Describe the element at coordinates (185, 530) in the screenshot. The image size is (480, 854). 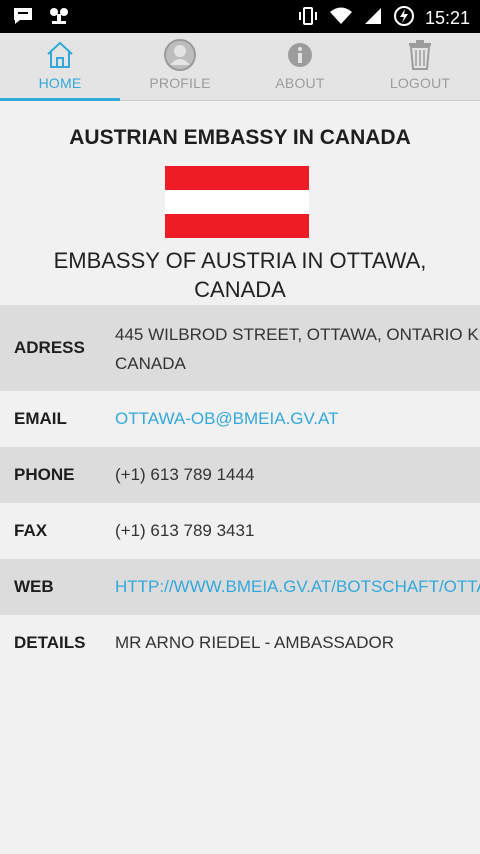
I see `fax-value: (+1) 613 789 3431` at that location.